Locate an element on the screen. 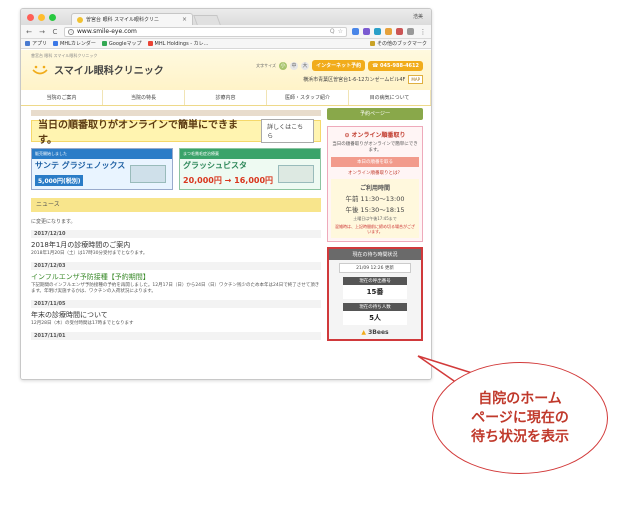  callout-line-1: 自院のホーム is located at coordinates (520, 398).